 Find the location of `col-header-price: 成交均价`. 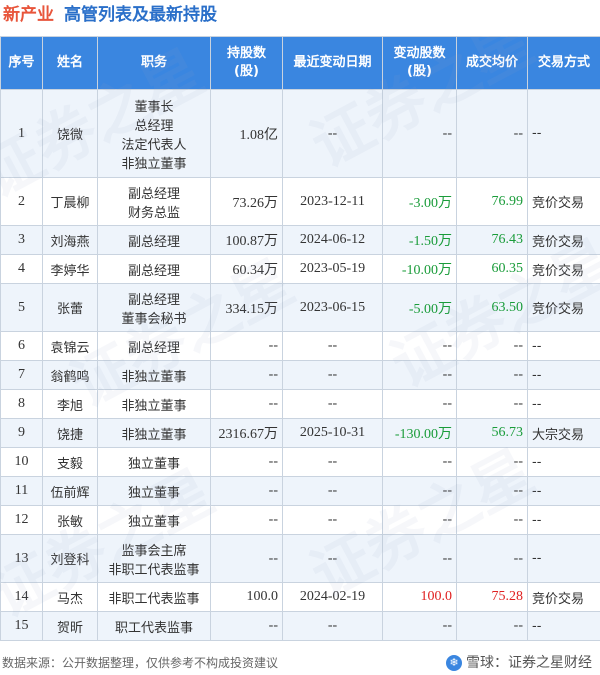

col-header-price: 成交均价 is located at coordinates (492, 63).